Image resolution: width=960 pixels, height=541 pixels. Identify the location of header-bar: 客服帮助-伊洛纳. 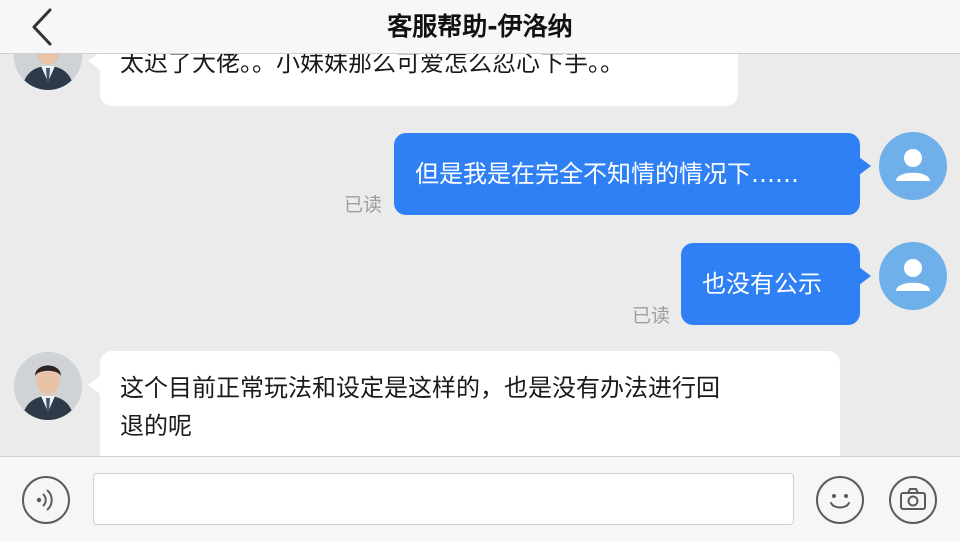
(480, 27).